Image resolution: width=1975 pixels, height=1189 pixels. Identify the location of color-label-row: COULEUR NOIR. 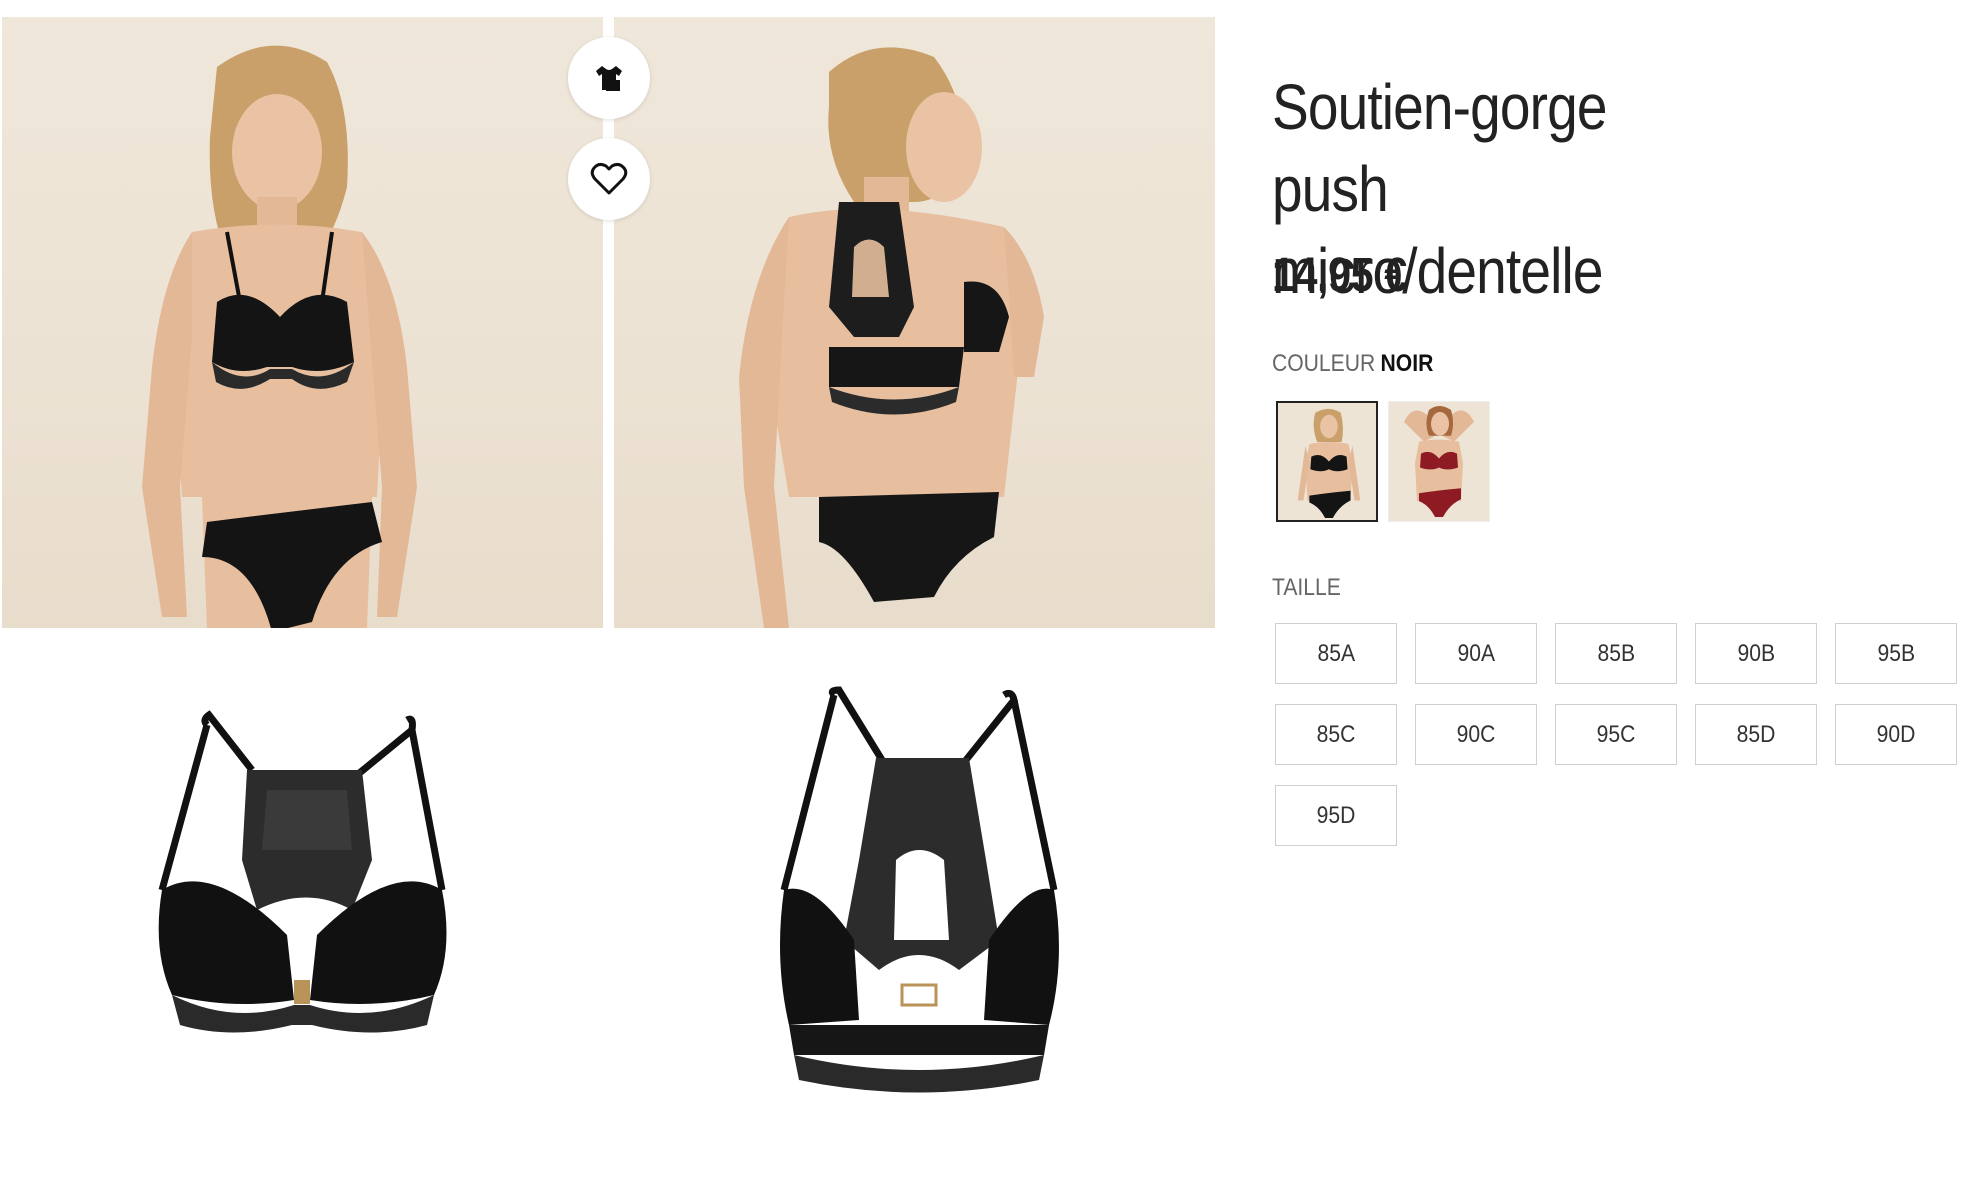
(1352, 364).